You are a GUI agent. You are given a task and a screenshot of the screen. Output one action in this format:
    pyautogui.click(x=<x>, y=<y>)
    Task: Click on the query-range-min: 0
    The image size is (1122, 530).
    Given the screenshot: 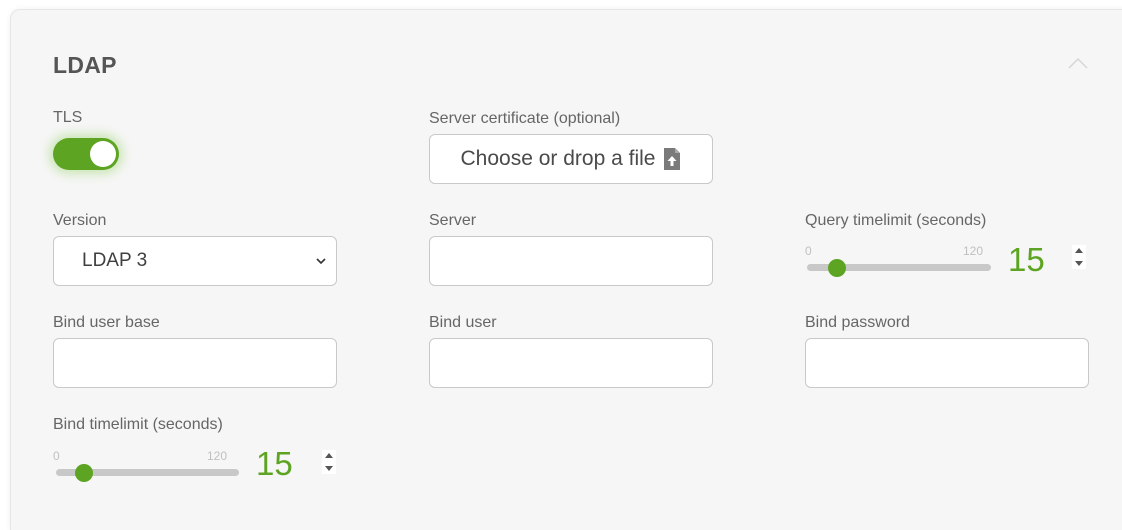 What is the action you would take?
    pyautogui.click(x=808, y=251)
    